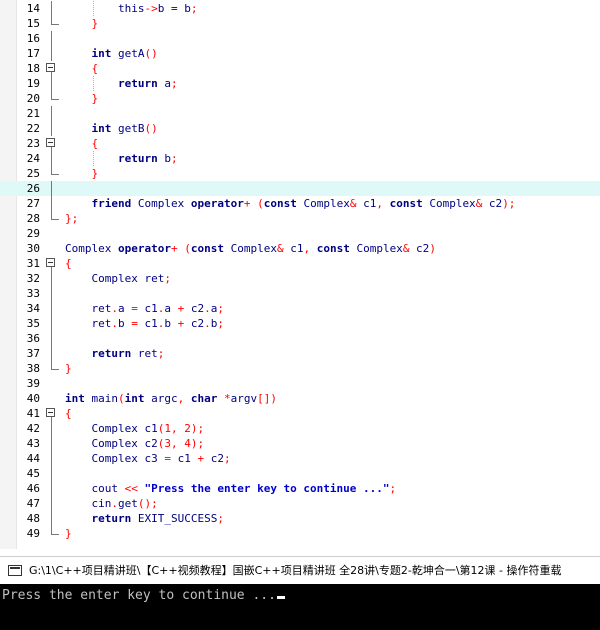 This screenshot has width=600, height=630. What do you see at coordinates (300, 518) in the screenshot?
I see `code-line: 48 return EXIT_SUCCESS;` at bounding box center [300, 518].